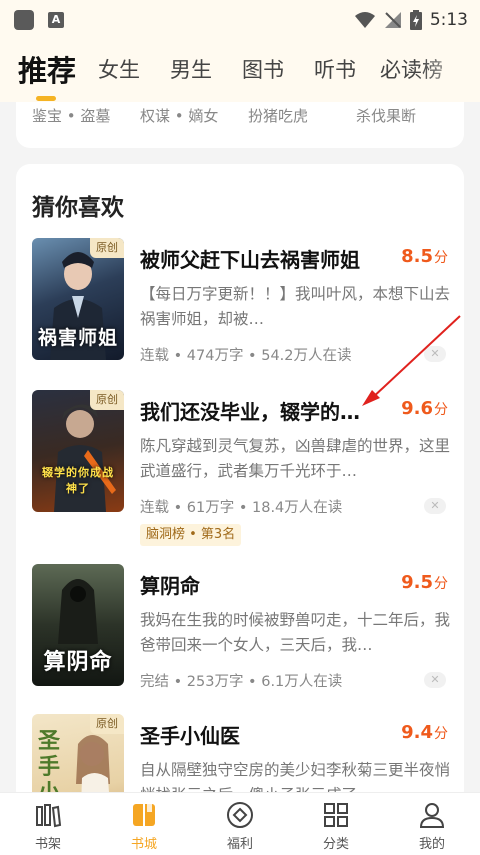 The height and width of the screenshot is (855, 480). Describe the element at coordinates (190, 734) in the screenshot. I see `book-title: 圣手小仙医` at that location.